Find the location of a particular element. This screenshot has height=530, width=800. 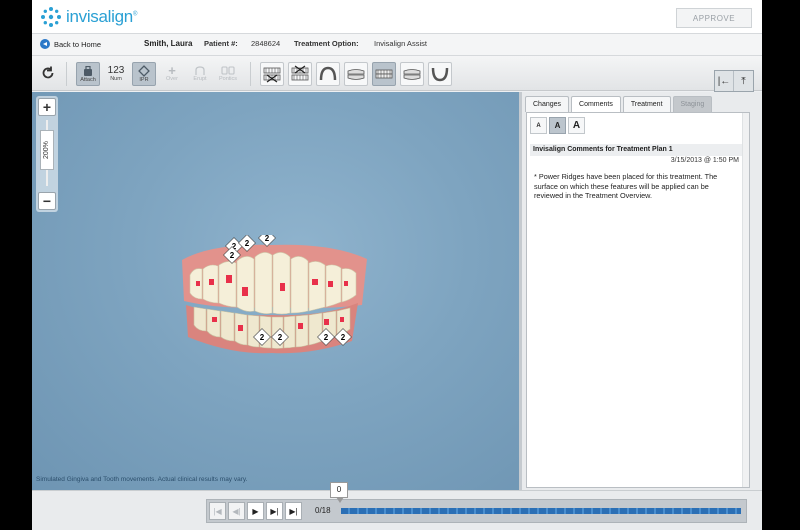

view-right-button is located at coordinates (356, 74).